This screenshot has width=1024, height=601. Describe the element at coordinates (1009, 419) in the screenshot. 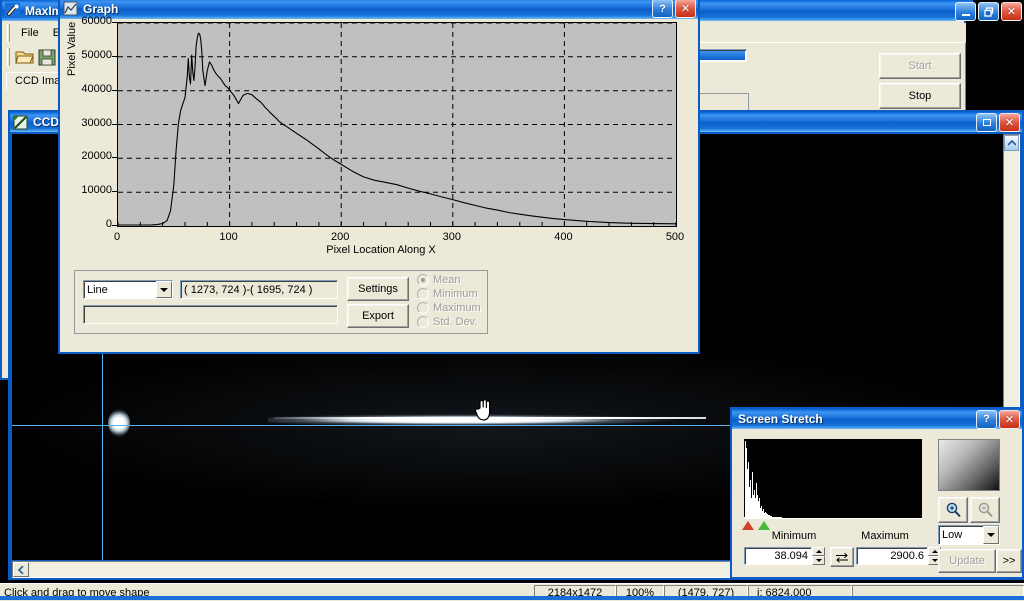

I see `stretch-close-button: ✕` at that location.